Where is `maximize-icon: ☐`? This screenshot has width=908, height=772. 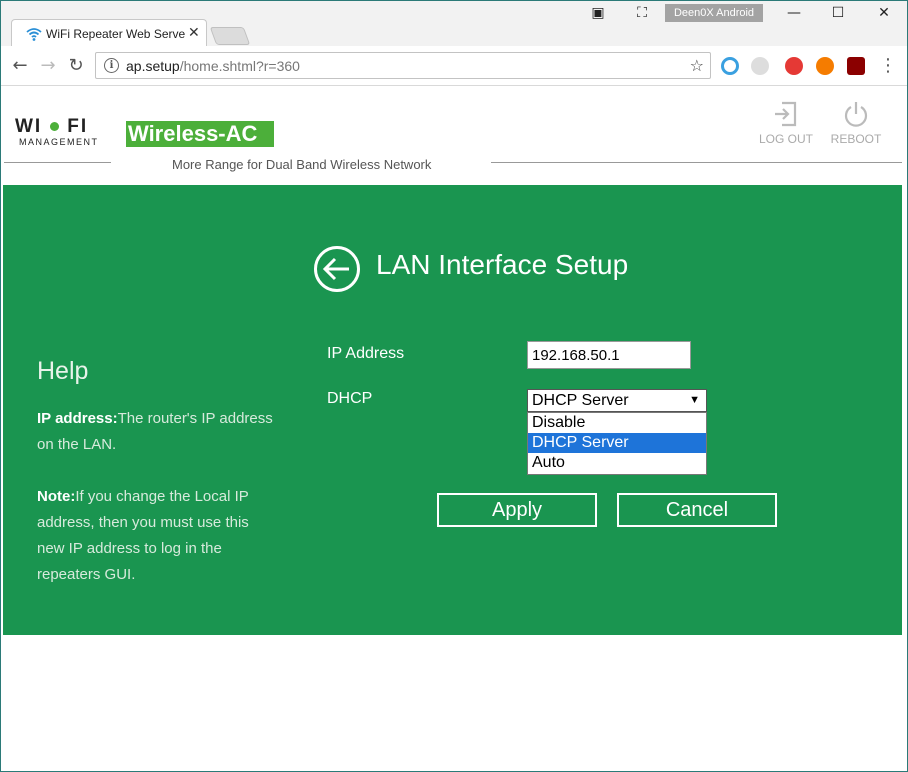
maximize-icon: ☐ is located at coordinates (838, 15).